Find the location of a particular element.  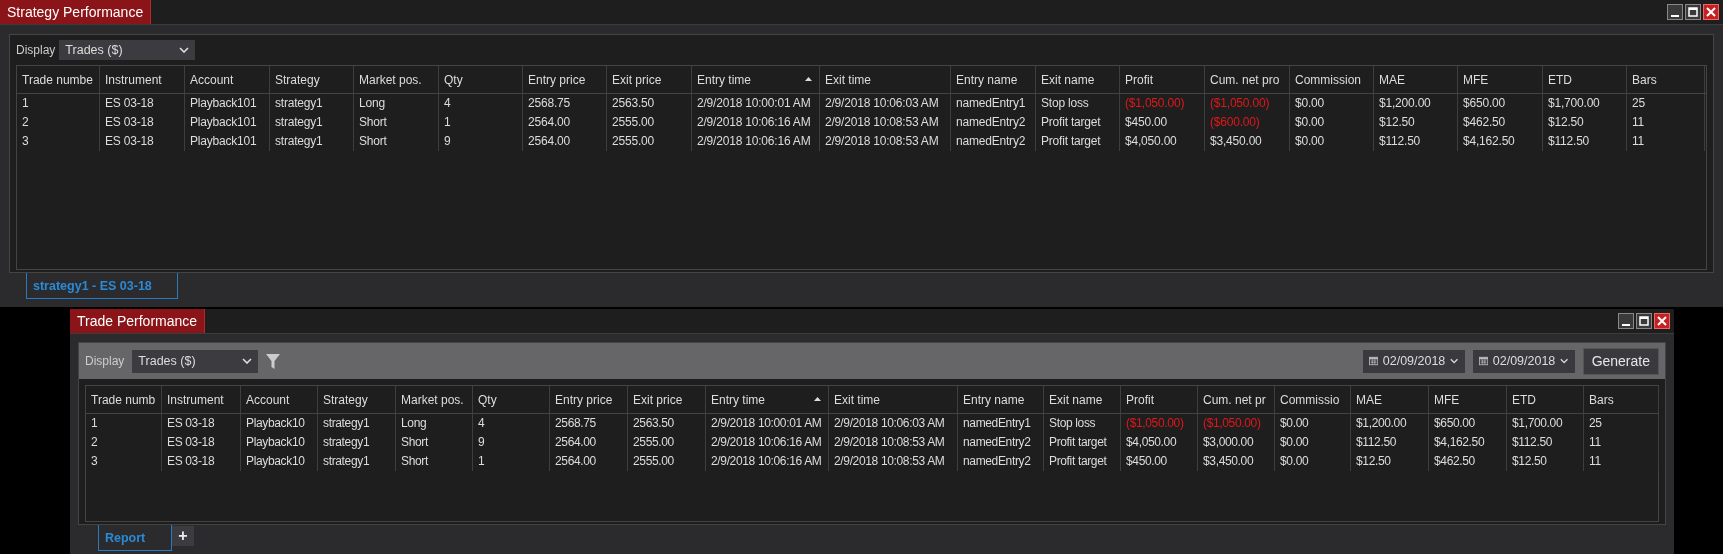

table-cell: 2568.75 is located at coordinates (589, 423).